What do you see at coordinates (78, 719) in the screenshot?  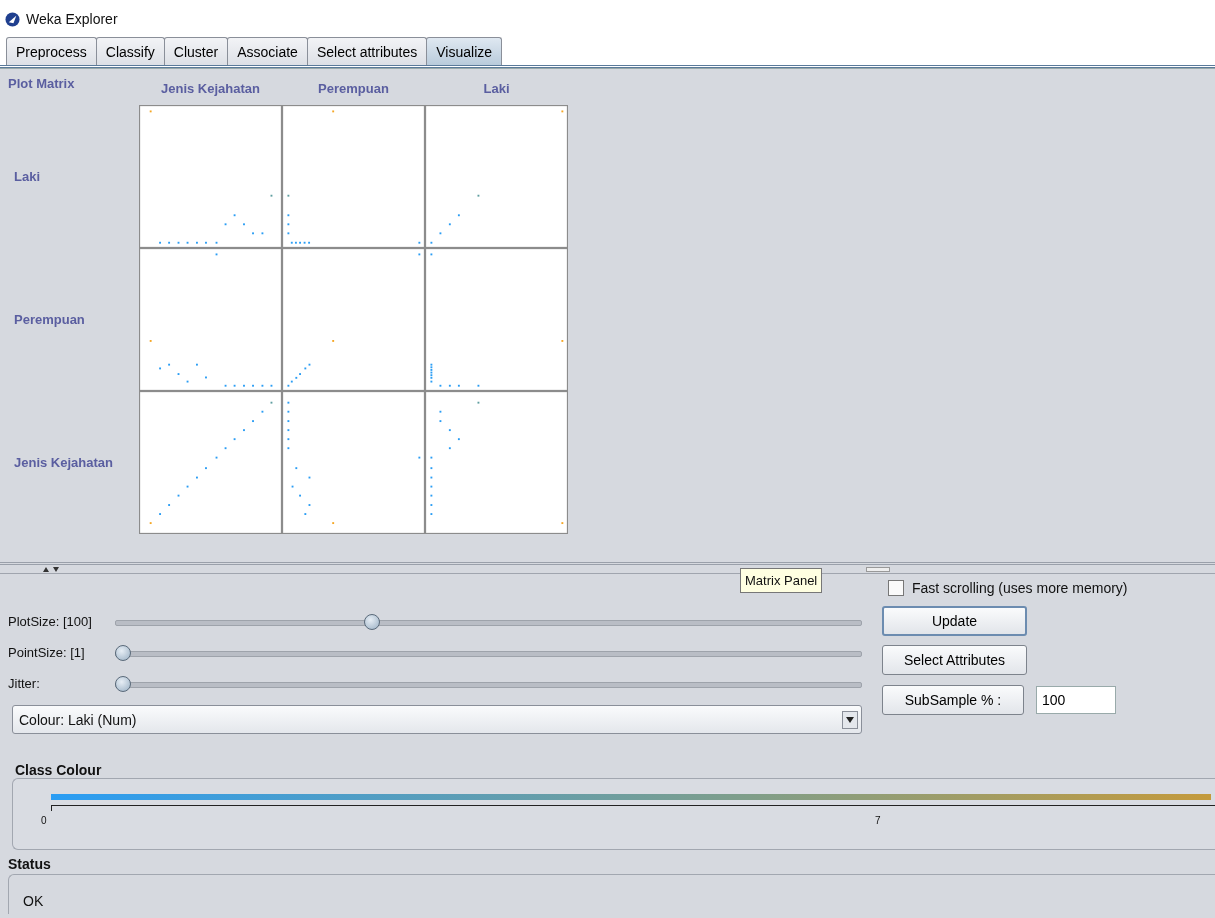 I see `dropdown-value: Colour: Laki (Num)` at bounding box center [78, 719].